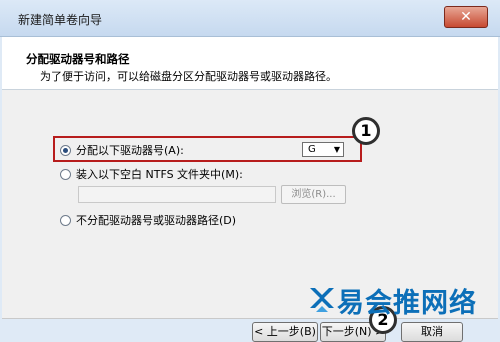 The image size is (500, 342). Describe the element at coordinates (177, 194) in the screenshot. I see `folder-path-input` at that location.